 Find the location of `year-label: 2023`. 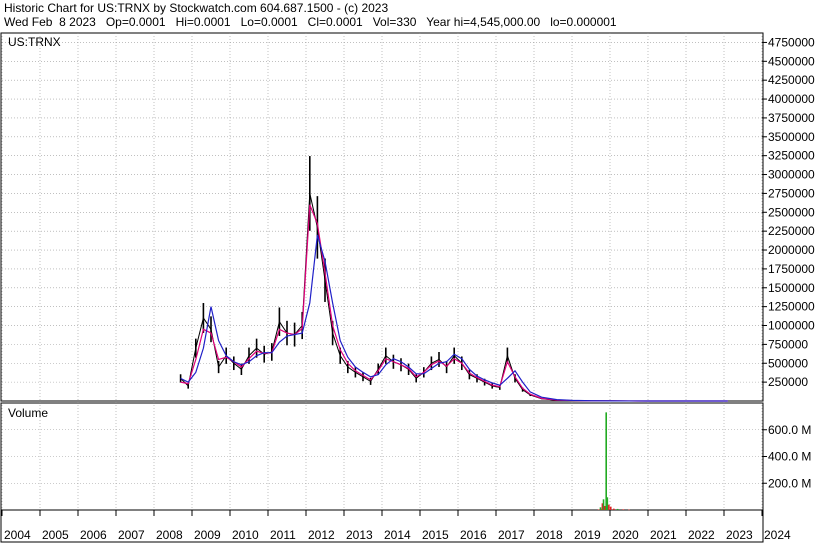

year-label: 2023 is located at coordinates (739, 535).